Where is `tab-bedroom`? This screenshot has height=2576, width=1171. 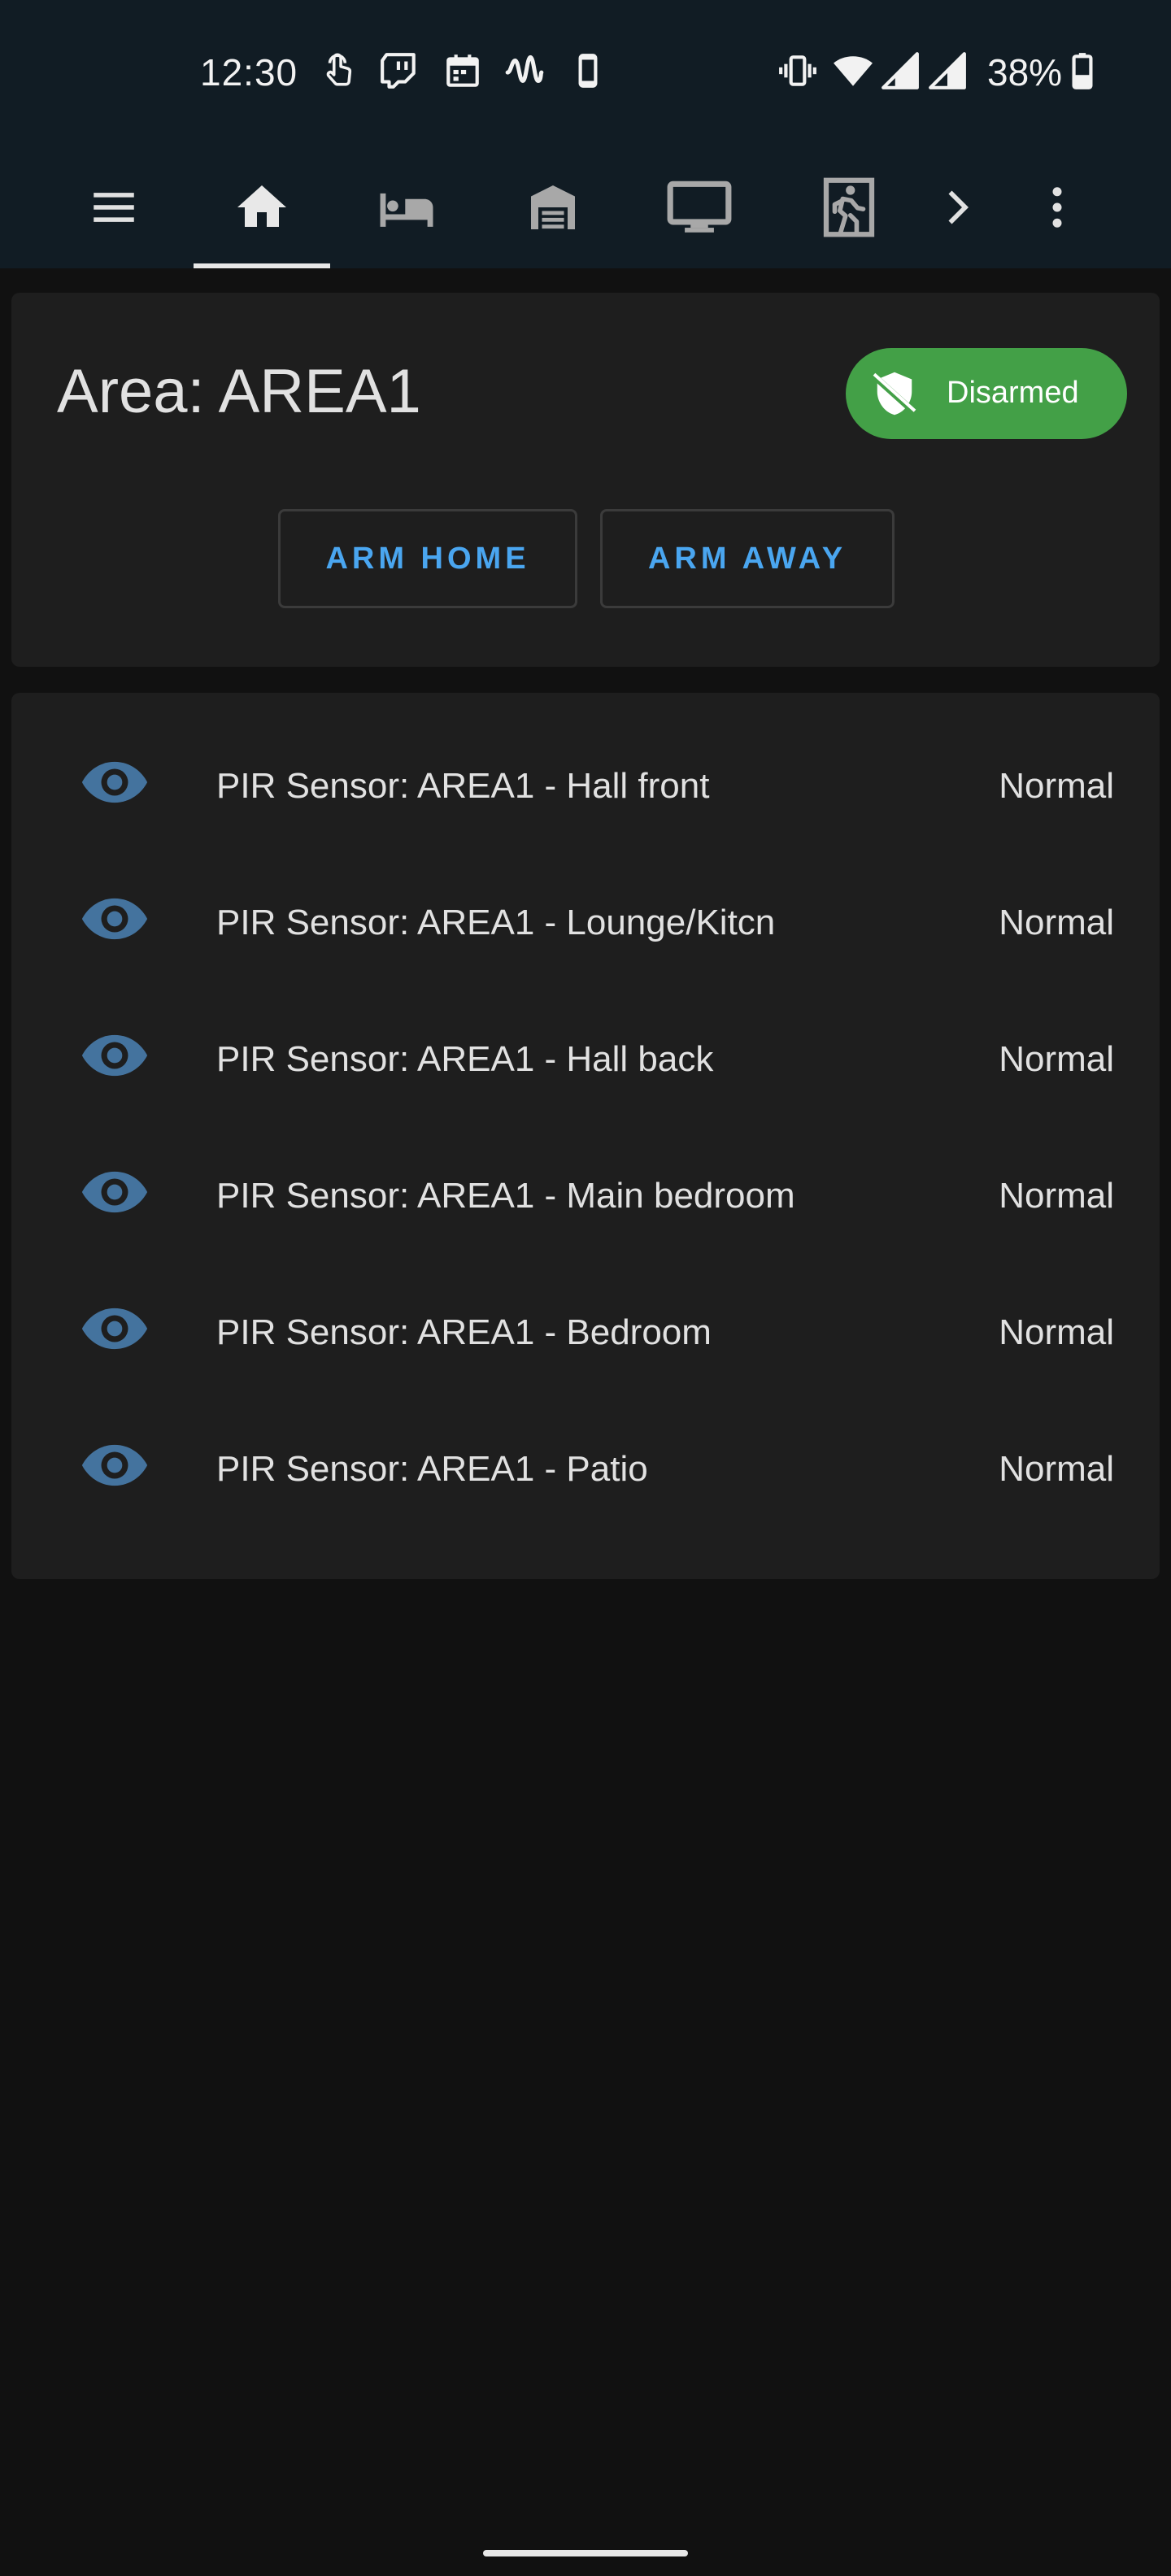
tab-bedroom is located at coordinates (407, 207).